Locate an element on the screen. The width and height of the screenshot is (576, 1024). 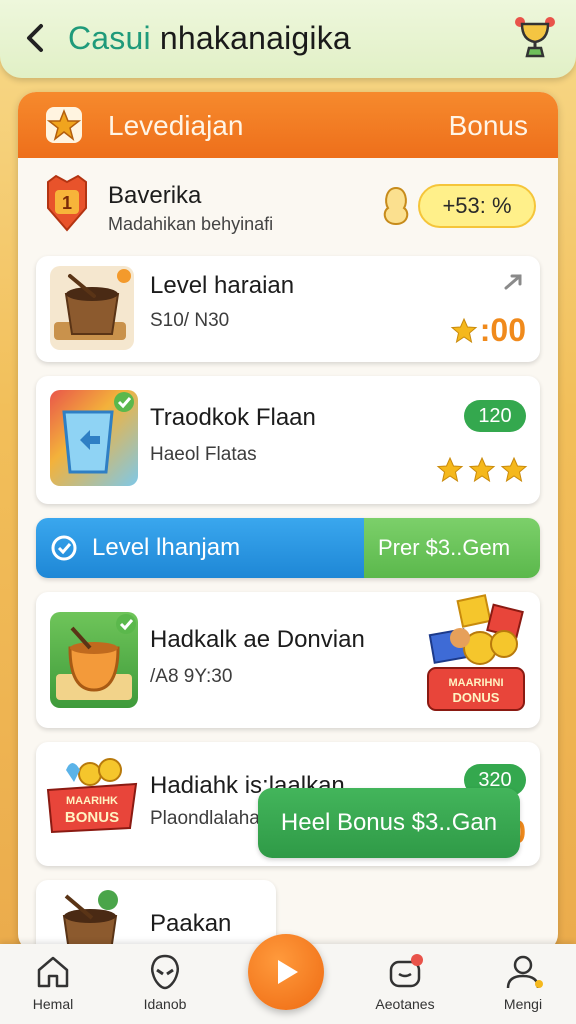
bucket-thumbnail is located at coordinates (92, 308).